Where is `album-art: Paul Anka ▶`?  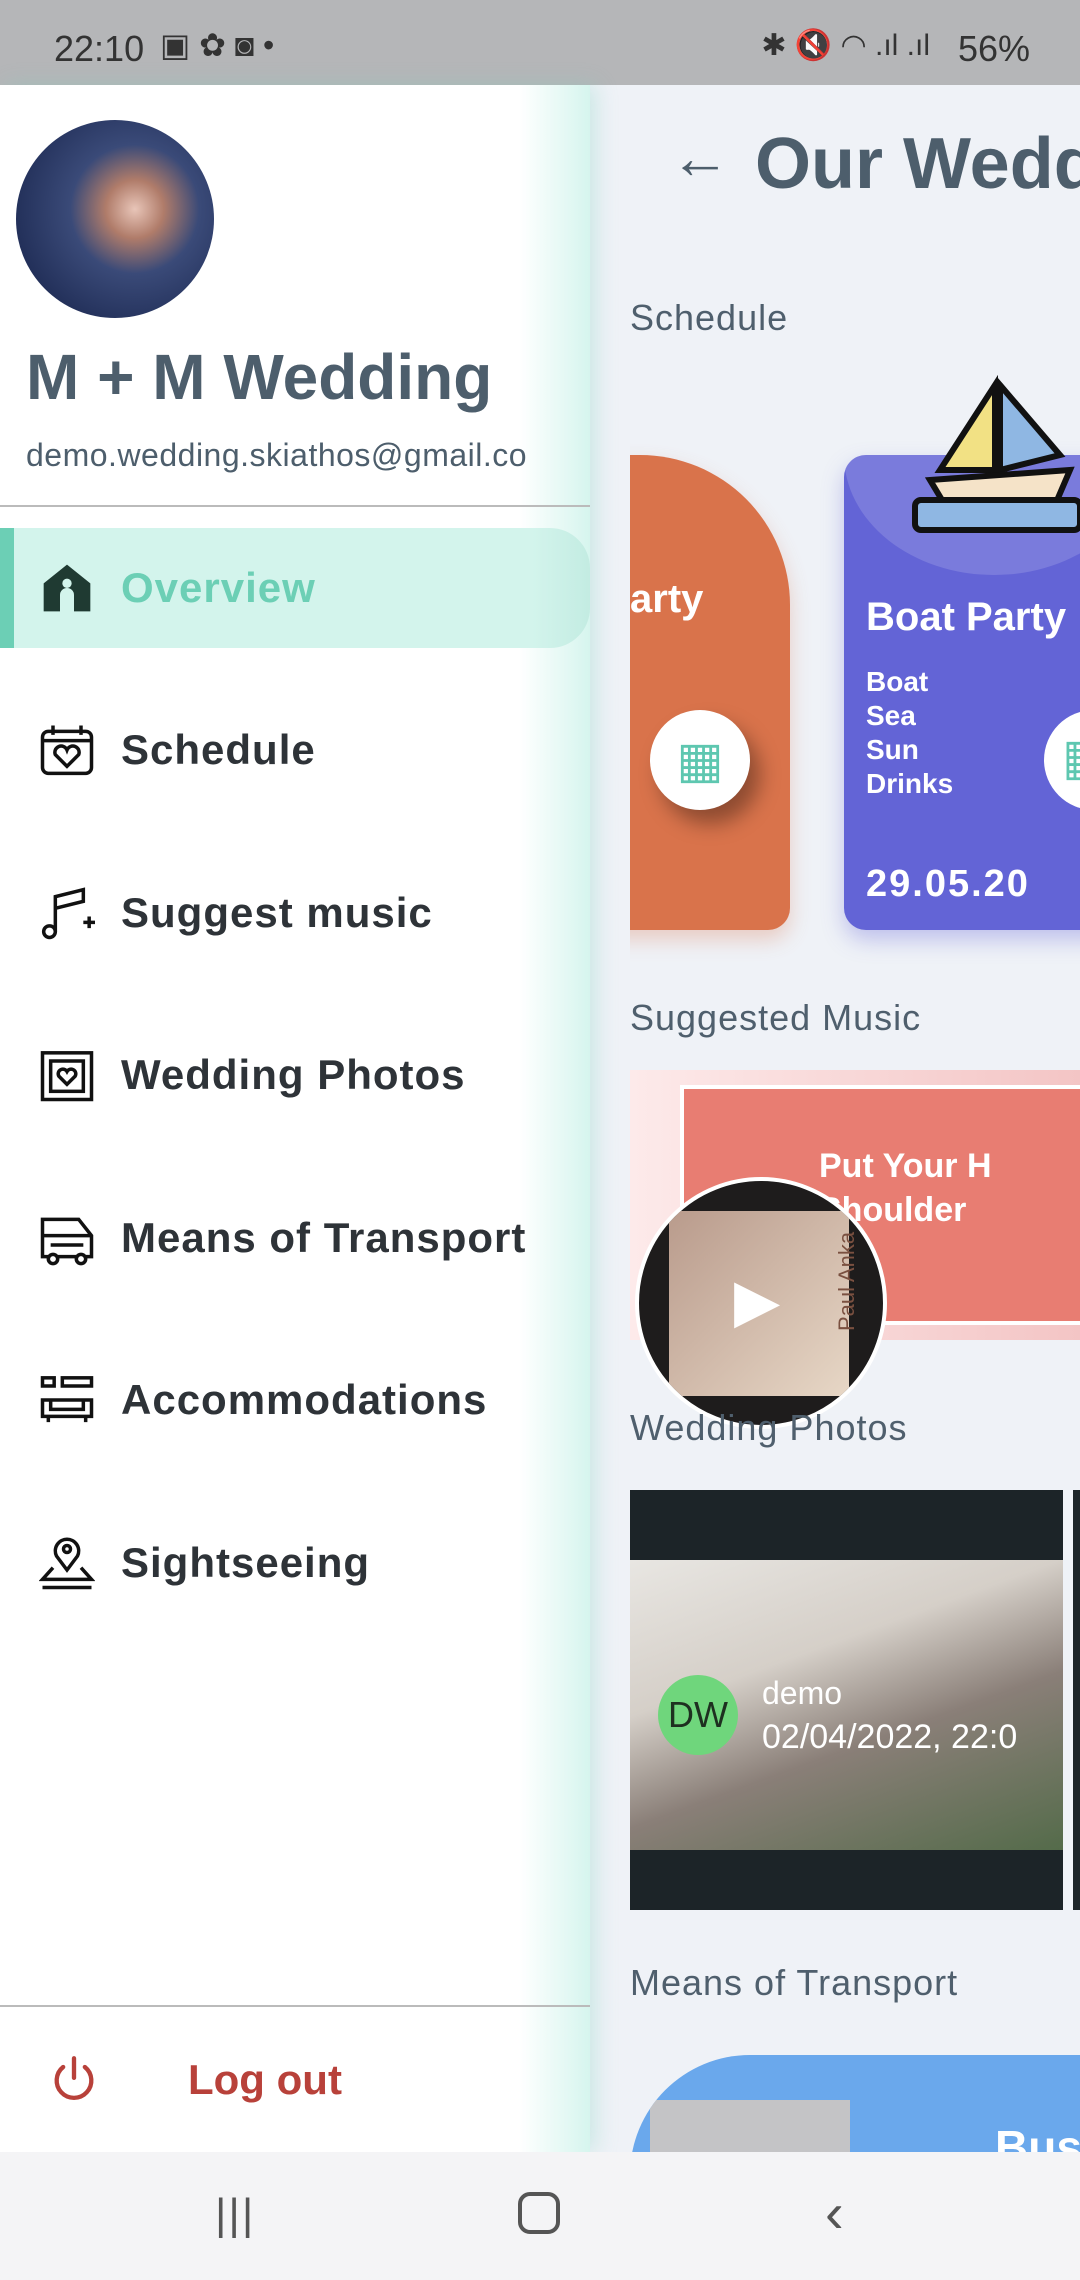 album-art: Paul Anka ▶ is located at coordinates (761, 1303).